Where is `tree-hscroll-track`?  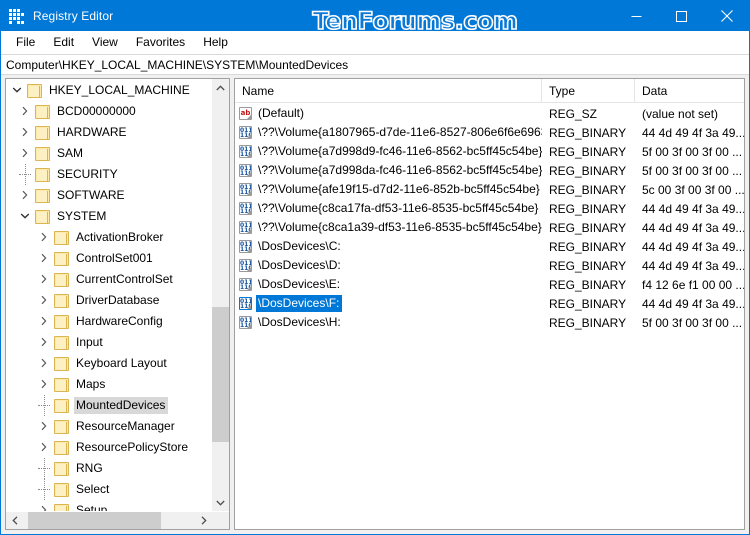 tree-hscroll-track is located at coordinates (109, 520).